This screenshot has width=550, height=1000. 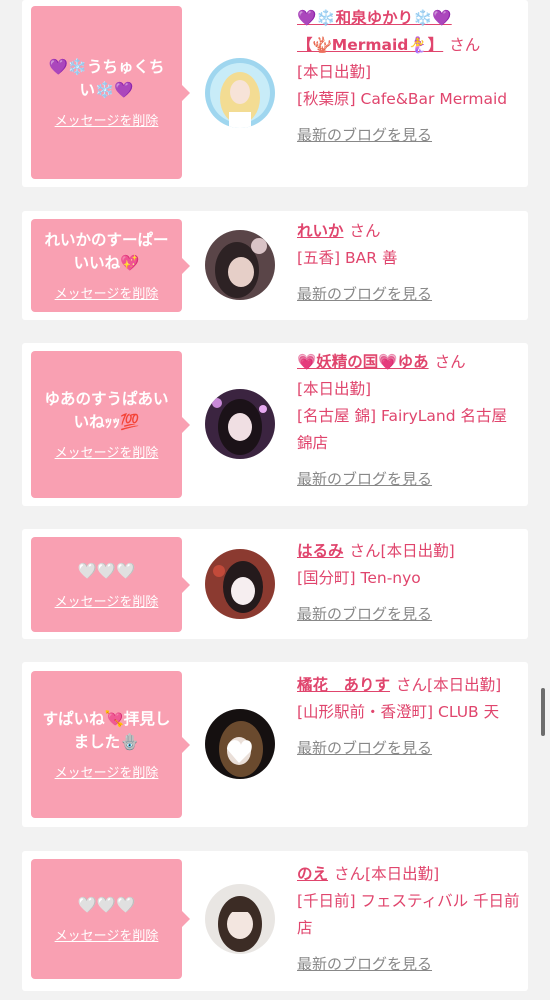 I want to click on message-text: 💜❄️うちゅくちい❄️💜, so click(x=106, y=78).